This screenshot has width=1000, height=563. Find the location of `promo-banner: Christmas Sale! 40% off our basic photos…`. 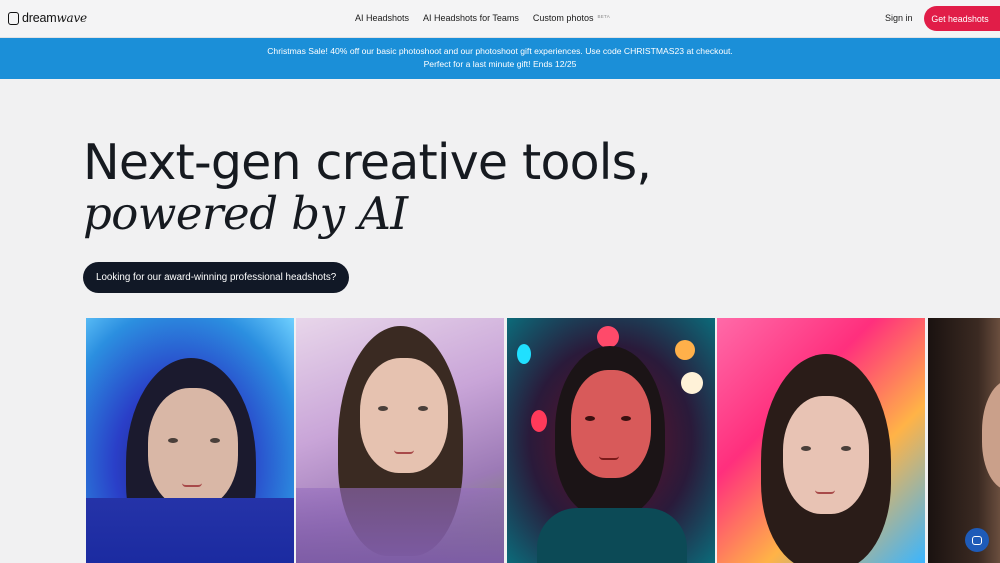

promo-banner: Christmas Sale! 40% off our basic photos… is located at coordinates (500, 58).